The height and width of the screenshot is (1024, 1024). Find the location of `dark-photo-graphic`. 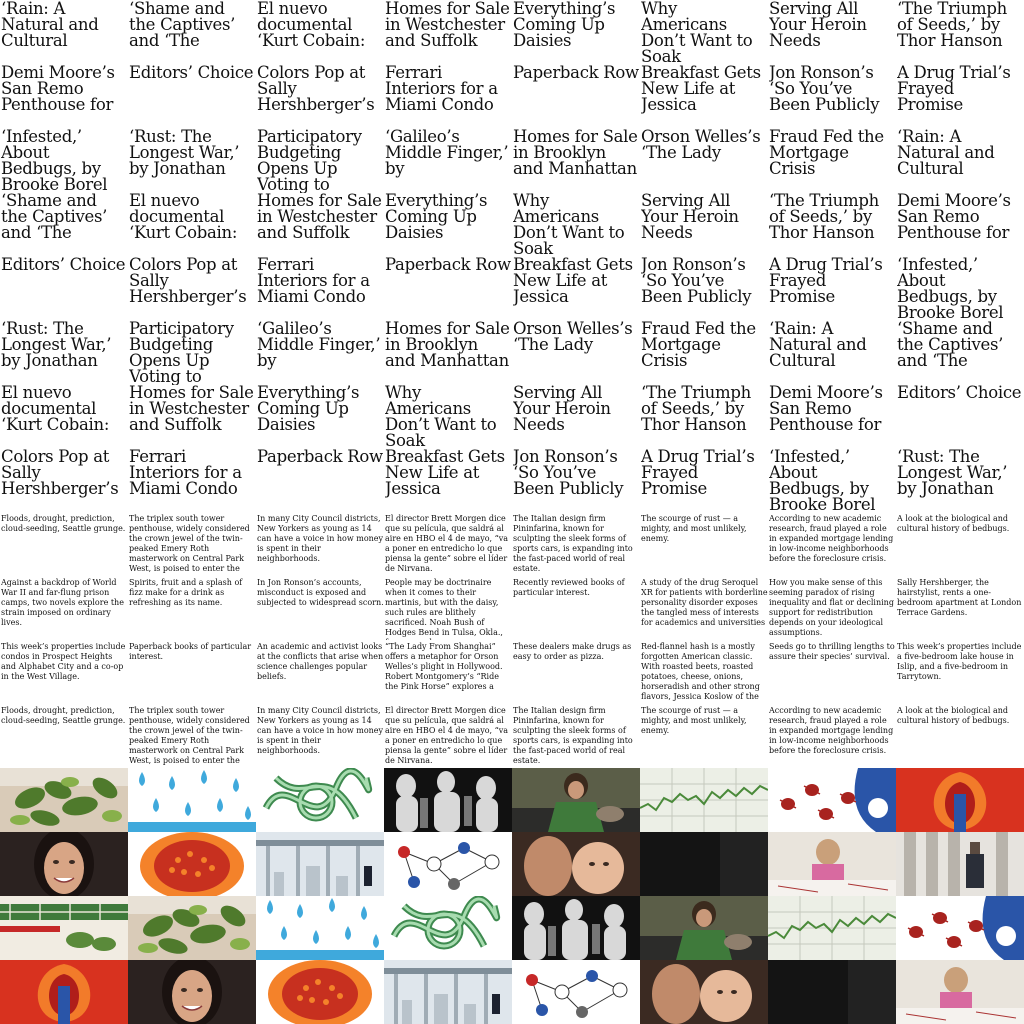

dark-photo-graphic is located at coordinates (832, 992).